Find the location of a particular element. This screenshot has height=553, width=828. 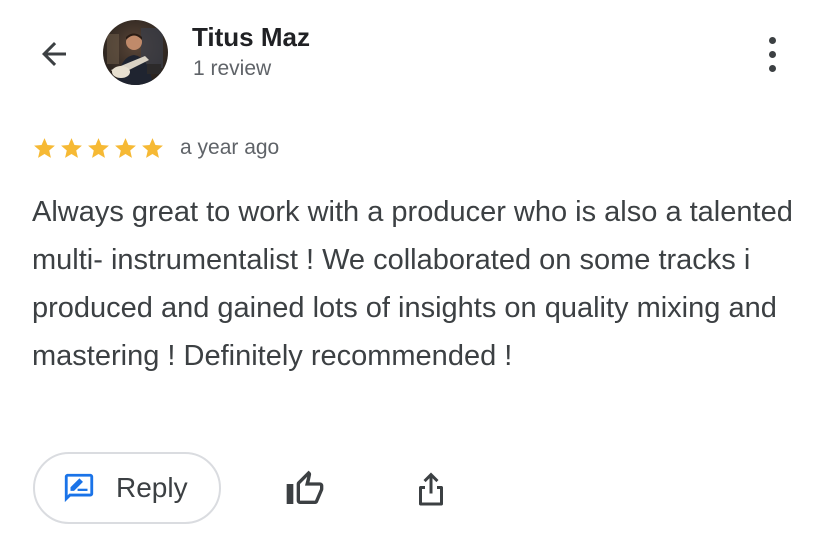

back-button is located at coordinates (54, 54).